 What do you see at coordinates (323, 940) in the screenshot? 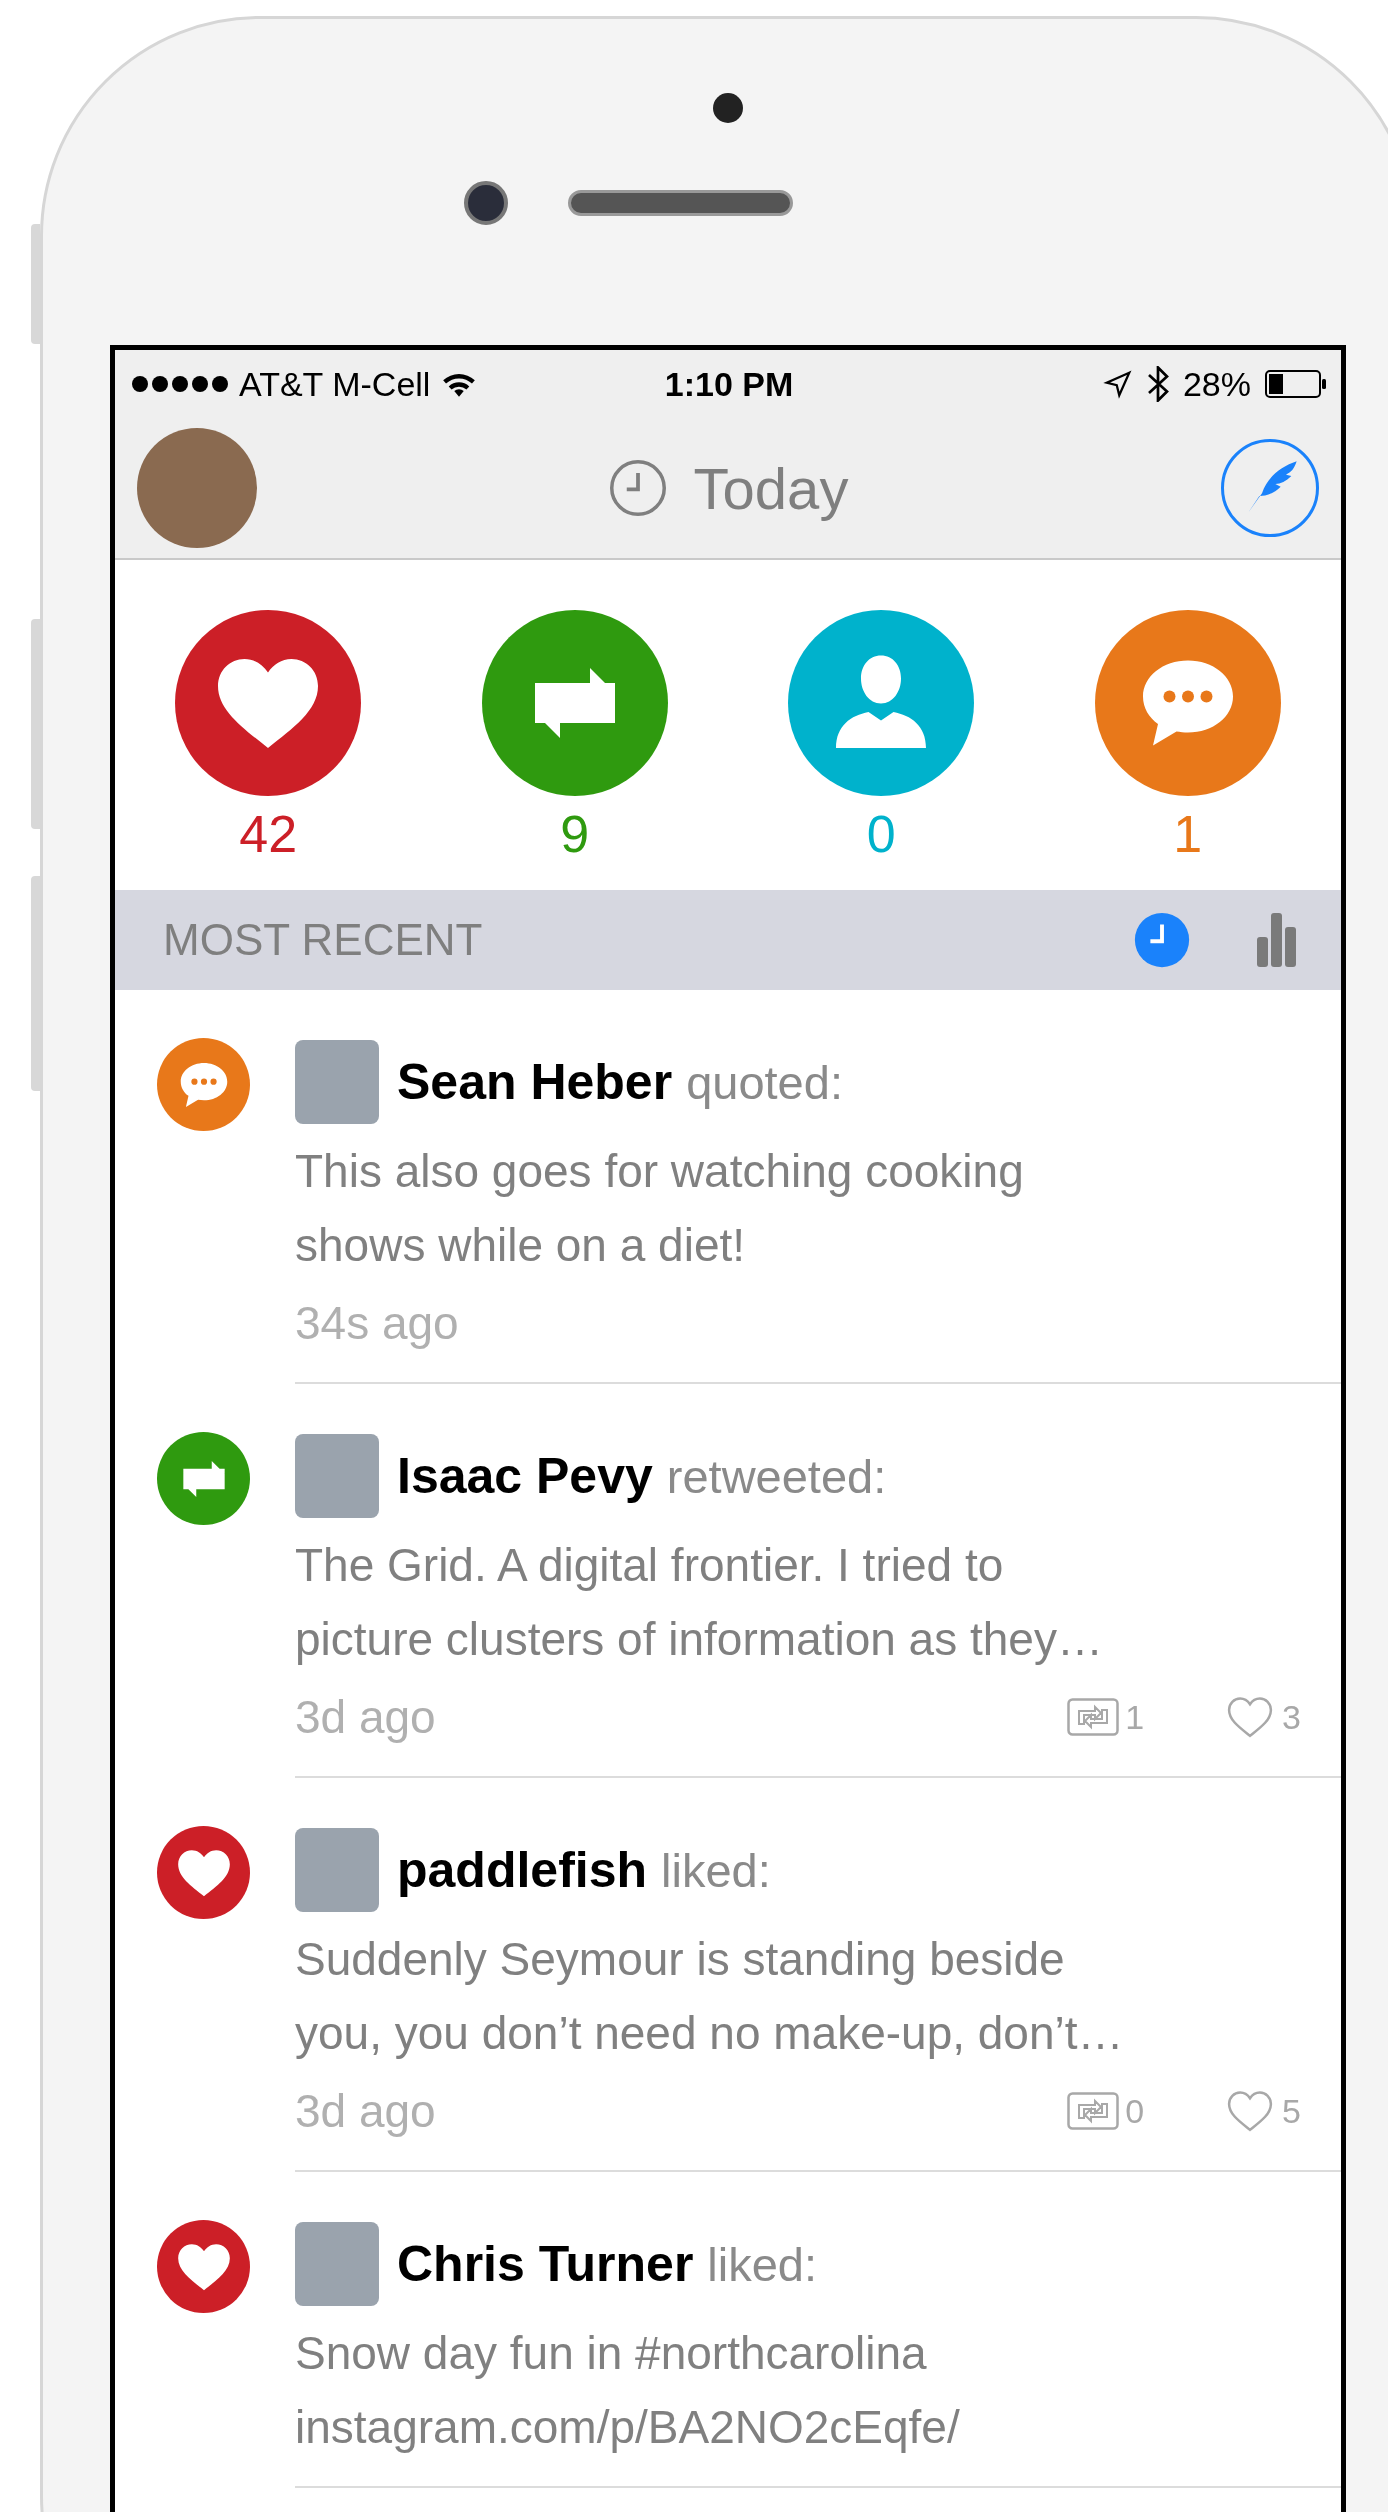
I see `section-title: MOST RECENT` at bounding box center [323, 940].